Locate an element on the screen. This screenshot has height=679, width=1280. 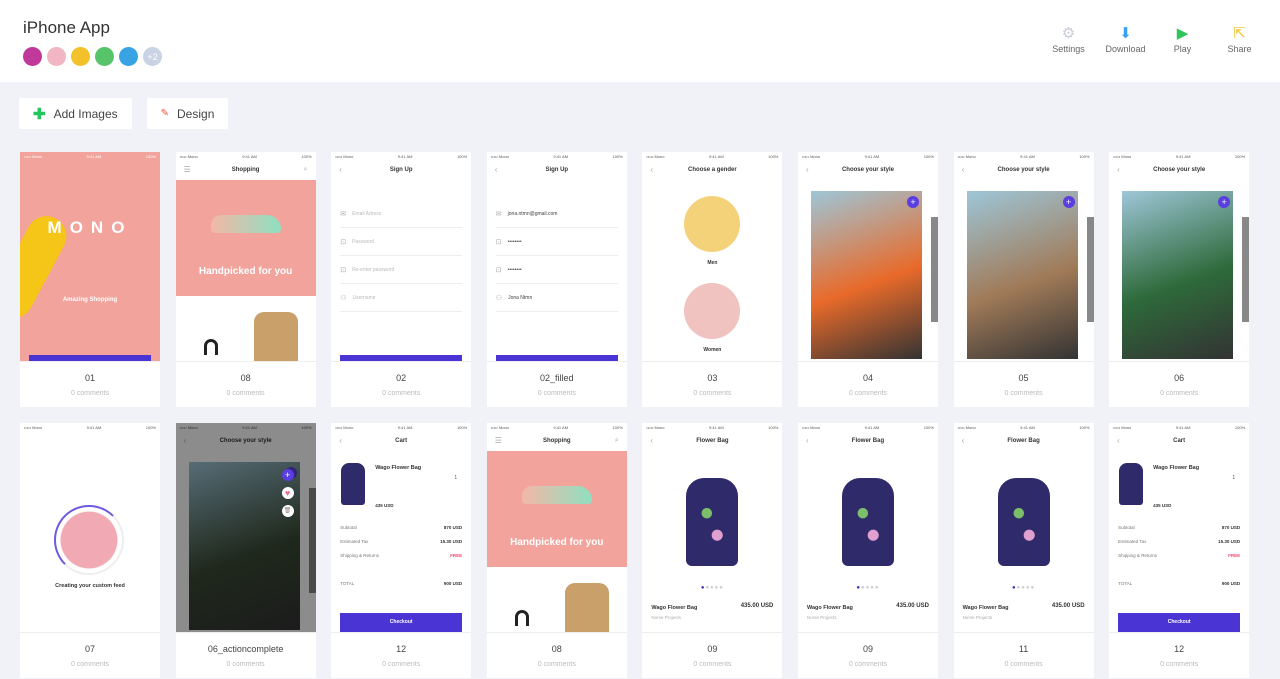
screen-title: Shopping is located at coordinates (245, 170).